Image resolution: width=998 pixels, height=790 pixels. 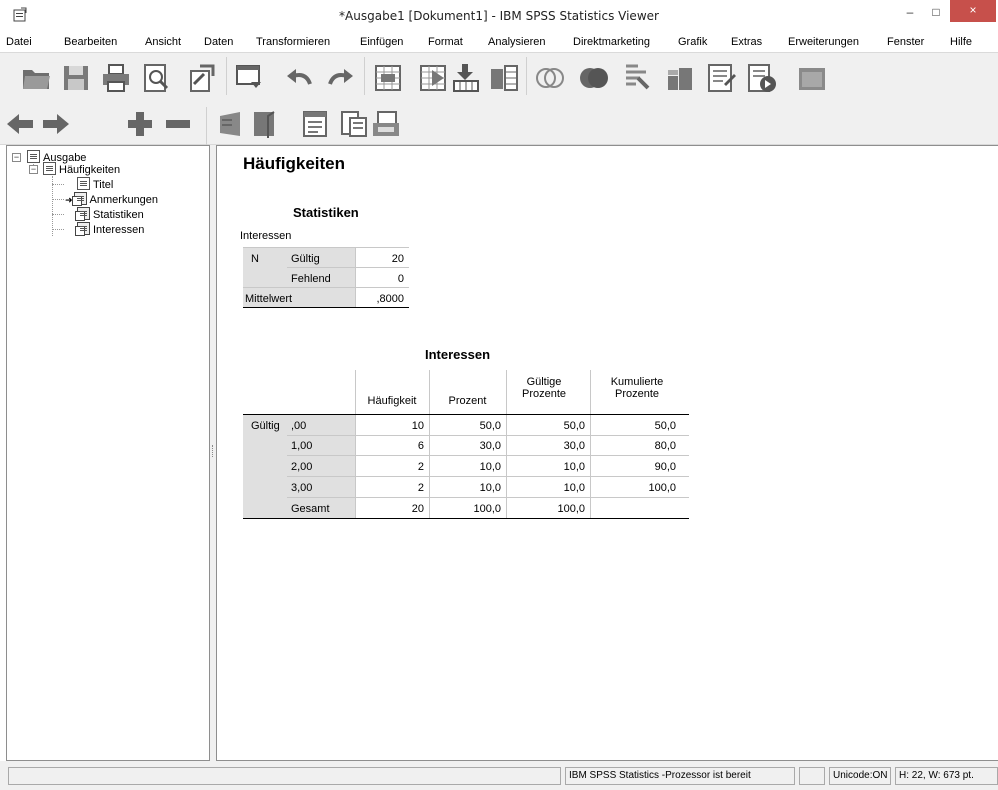 I want to click on use-sets-icon, so click(x=550, y=78).